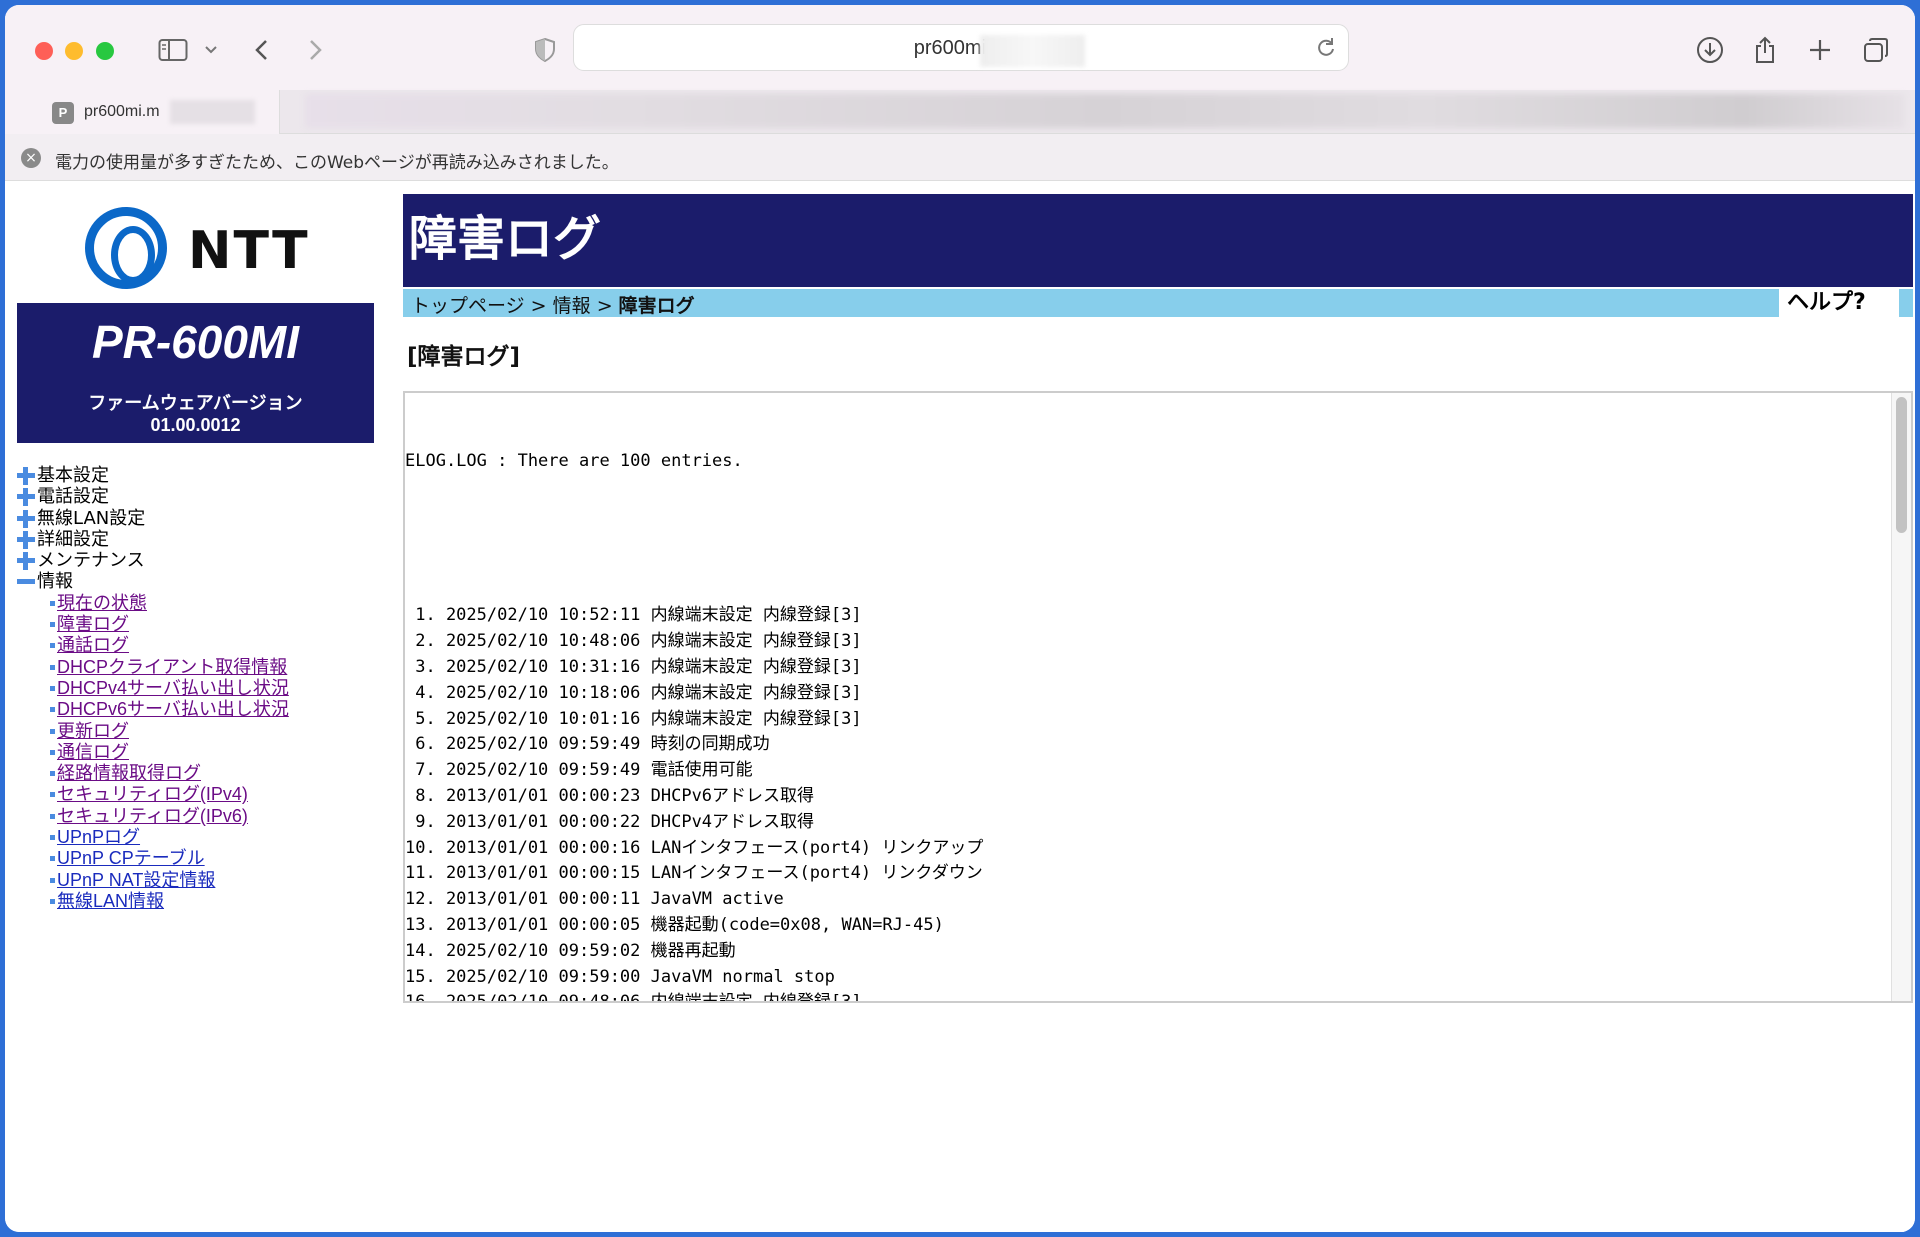 The height and width of the screenshot is (1237, 1920). I want to click on breadcrumb-top-link: トップページ, so click(468, 306).